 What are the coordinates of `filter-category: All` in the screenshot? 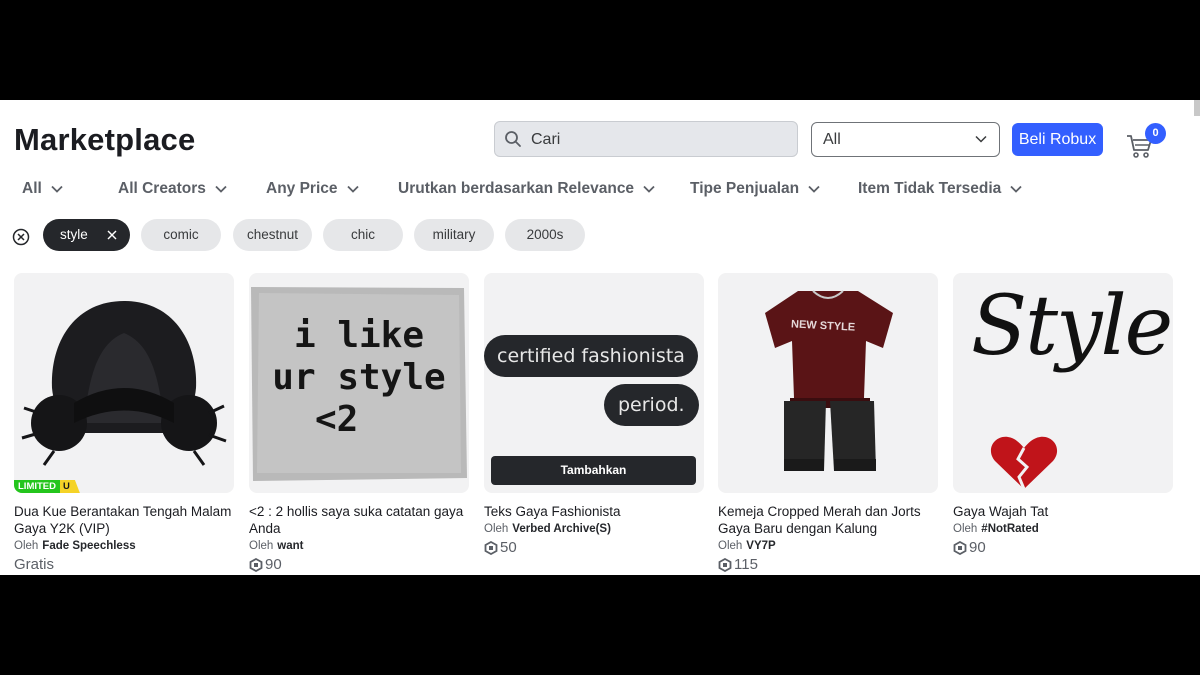 It's located at (42, 189).